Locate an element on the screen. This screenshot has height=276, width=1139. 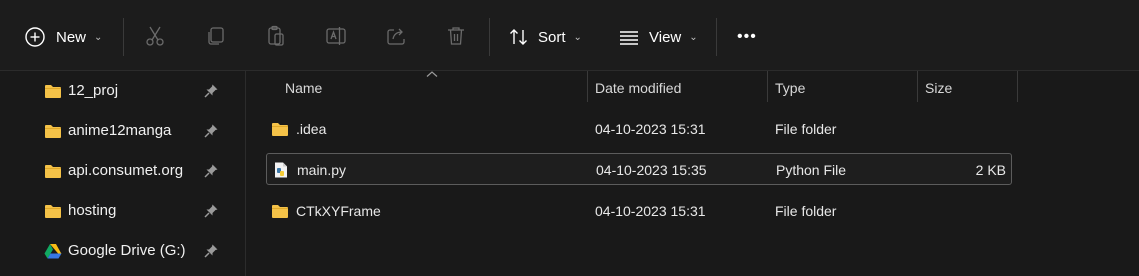
new-button: New ⌄ is located at coordinates (63, 37).